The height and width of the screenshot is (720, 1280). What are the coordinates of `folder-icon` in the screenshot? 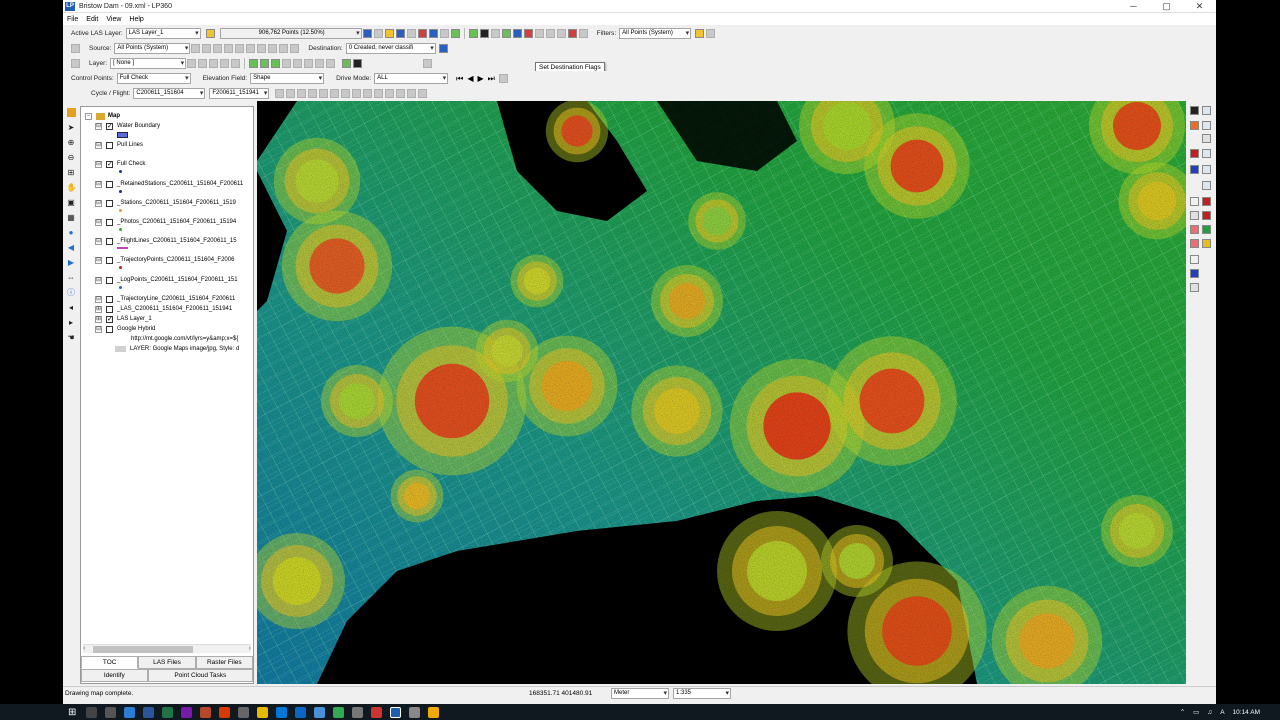 It's located at (335, 93).